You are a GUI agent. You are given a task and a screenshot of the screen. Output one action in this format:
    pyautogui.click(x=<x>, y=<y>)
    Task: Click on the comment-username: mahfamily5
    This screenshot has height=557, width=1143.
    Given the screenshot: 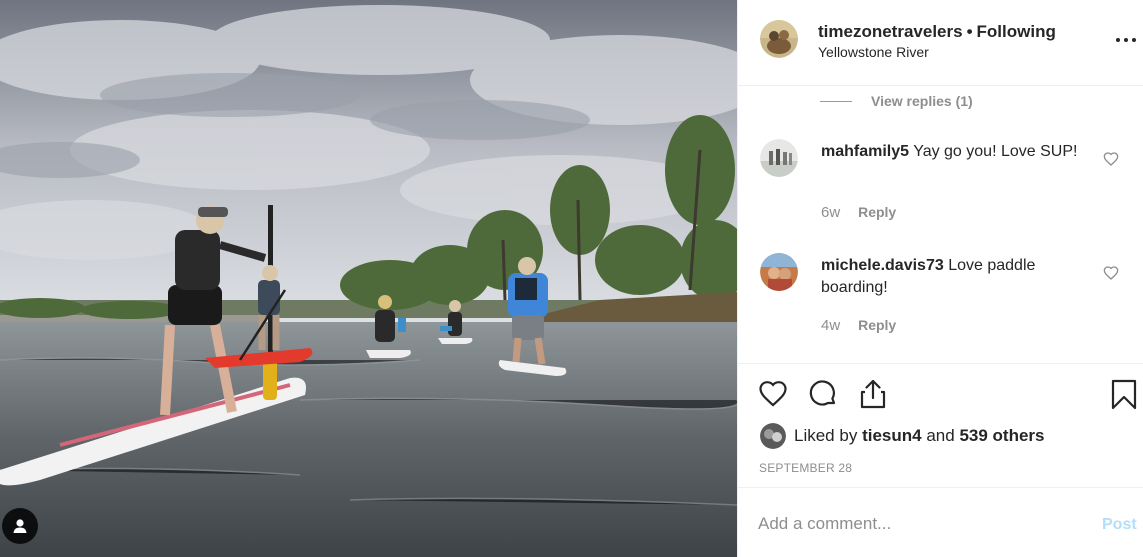 What is the action you would take?
    pyautogui.click(x=865, y=151)
    